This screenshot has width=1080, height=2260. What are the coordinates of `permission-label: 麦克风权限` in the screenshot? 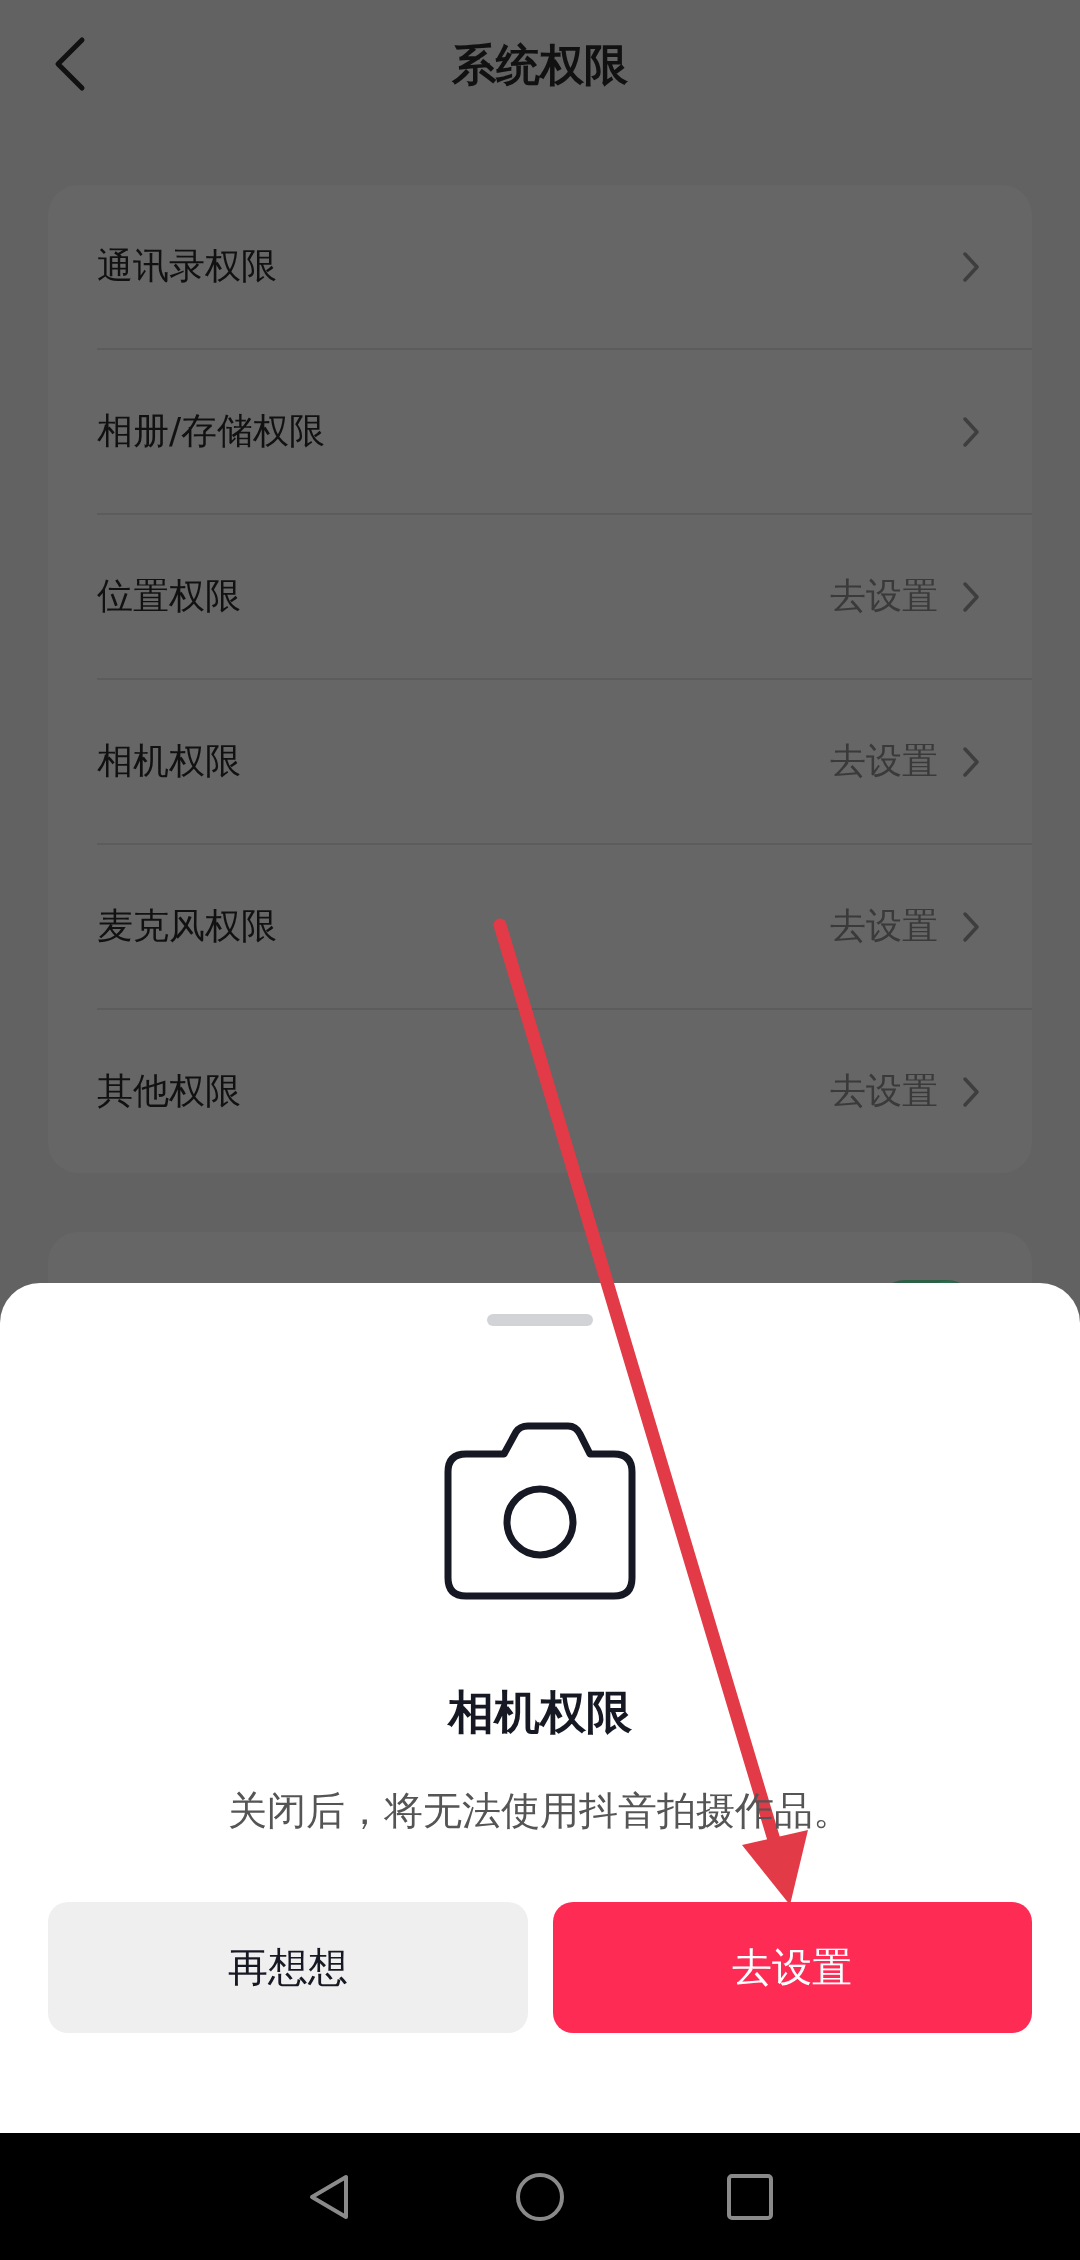 It's located at (187, 926).